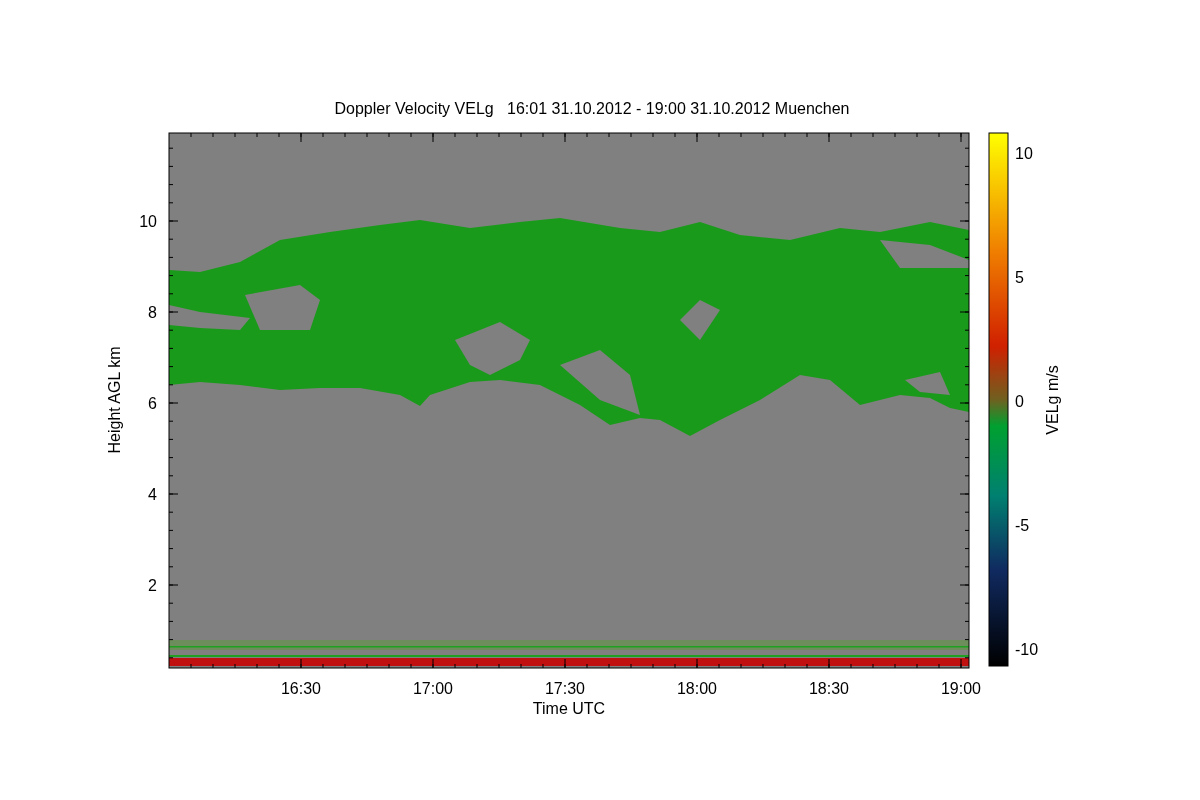  What do you see at coordinates (114, 400) in the screenshot?
I see `axis-label: Height AGL km` at bounding box center [114, 400].